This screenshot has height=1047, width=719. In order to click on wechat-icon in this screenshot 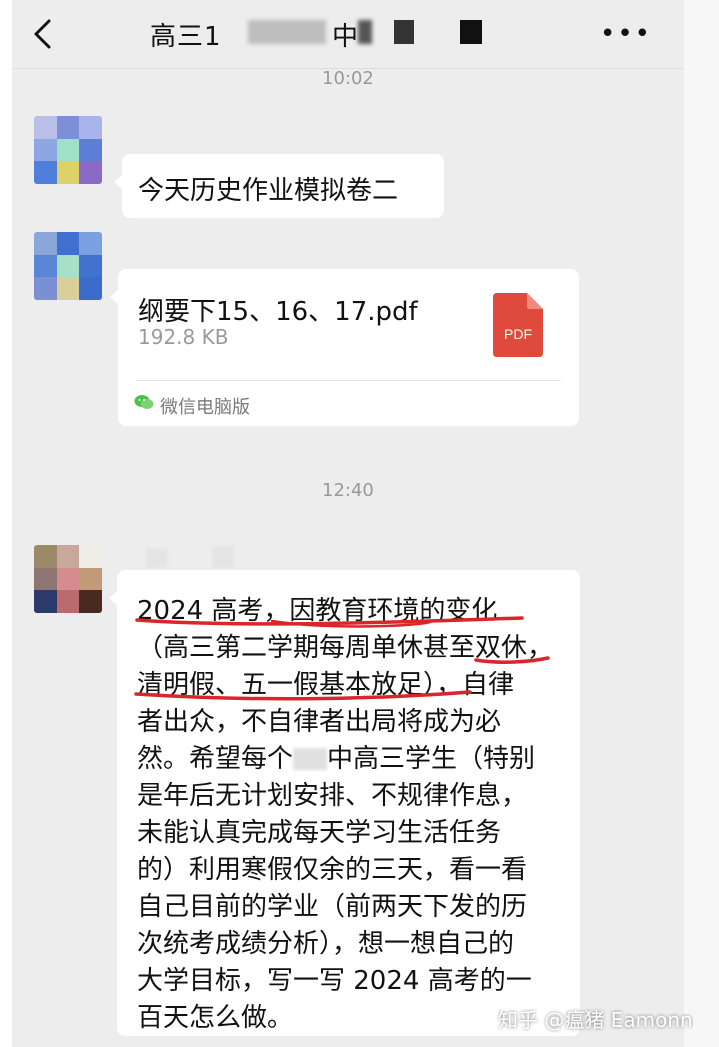, I will do `click(144, 402)`.